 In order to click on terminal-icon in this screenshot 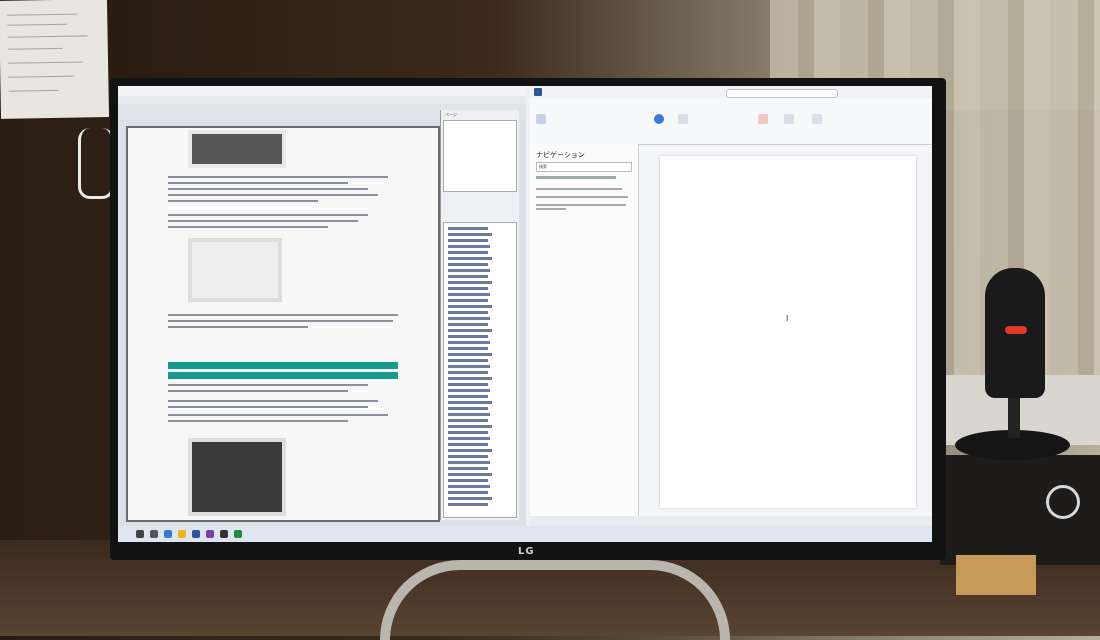, I will do `click(224, 534)`.